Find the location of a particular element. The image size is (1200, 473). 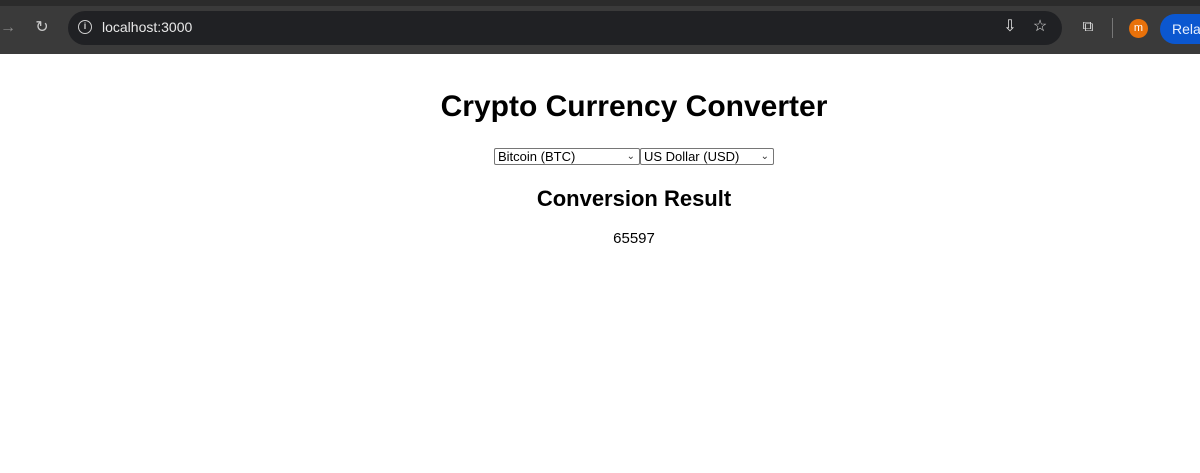

browser-toolbar: → ↻ i localhost:3000 ⇩ ☆ ⧉ m Relau is located at coordinates (600, 27).